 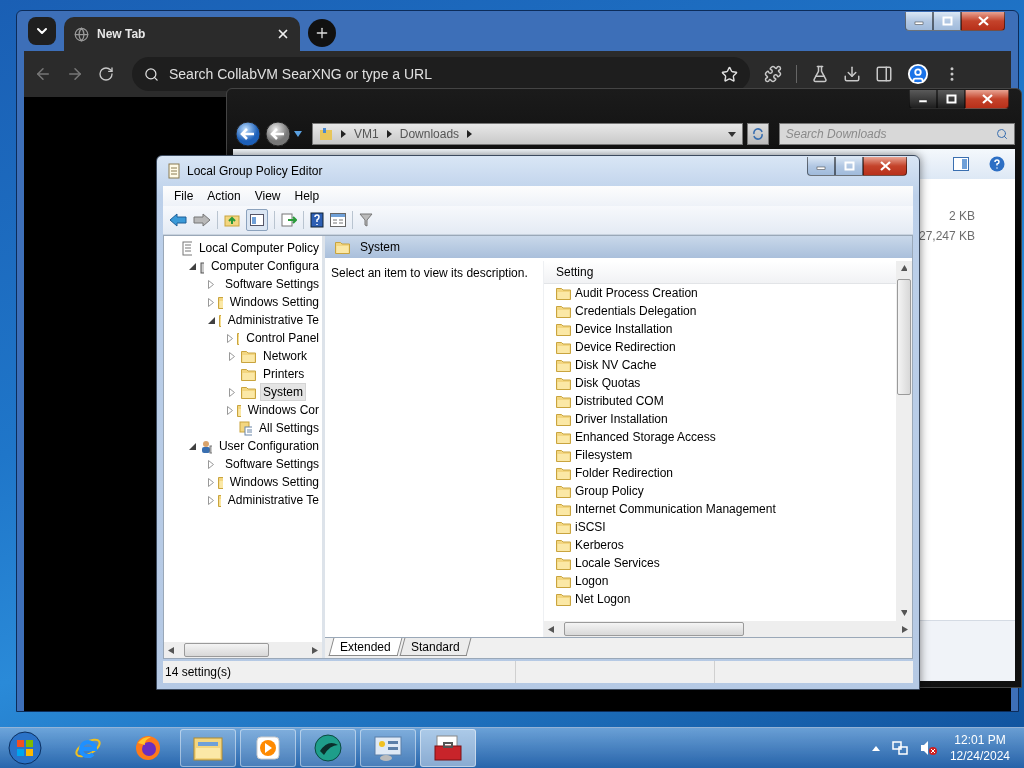 I want to click on list-item: Audit Process Creation, so click(x=636, y=293).